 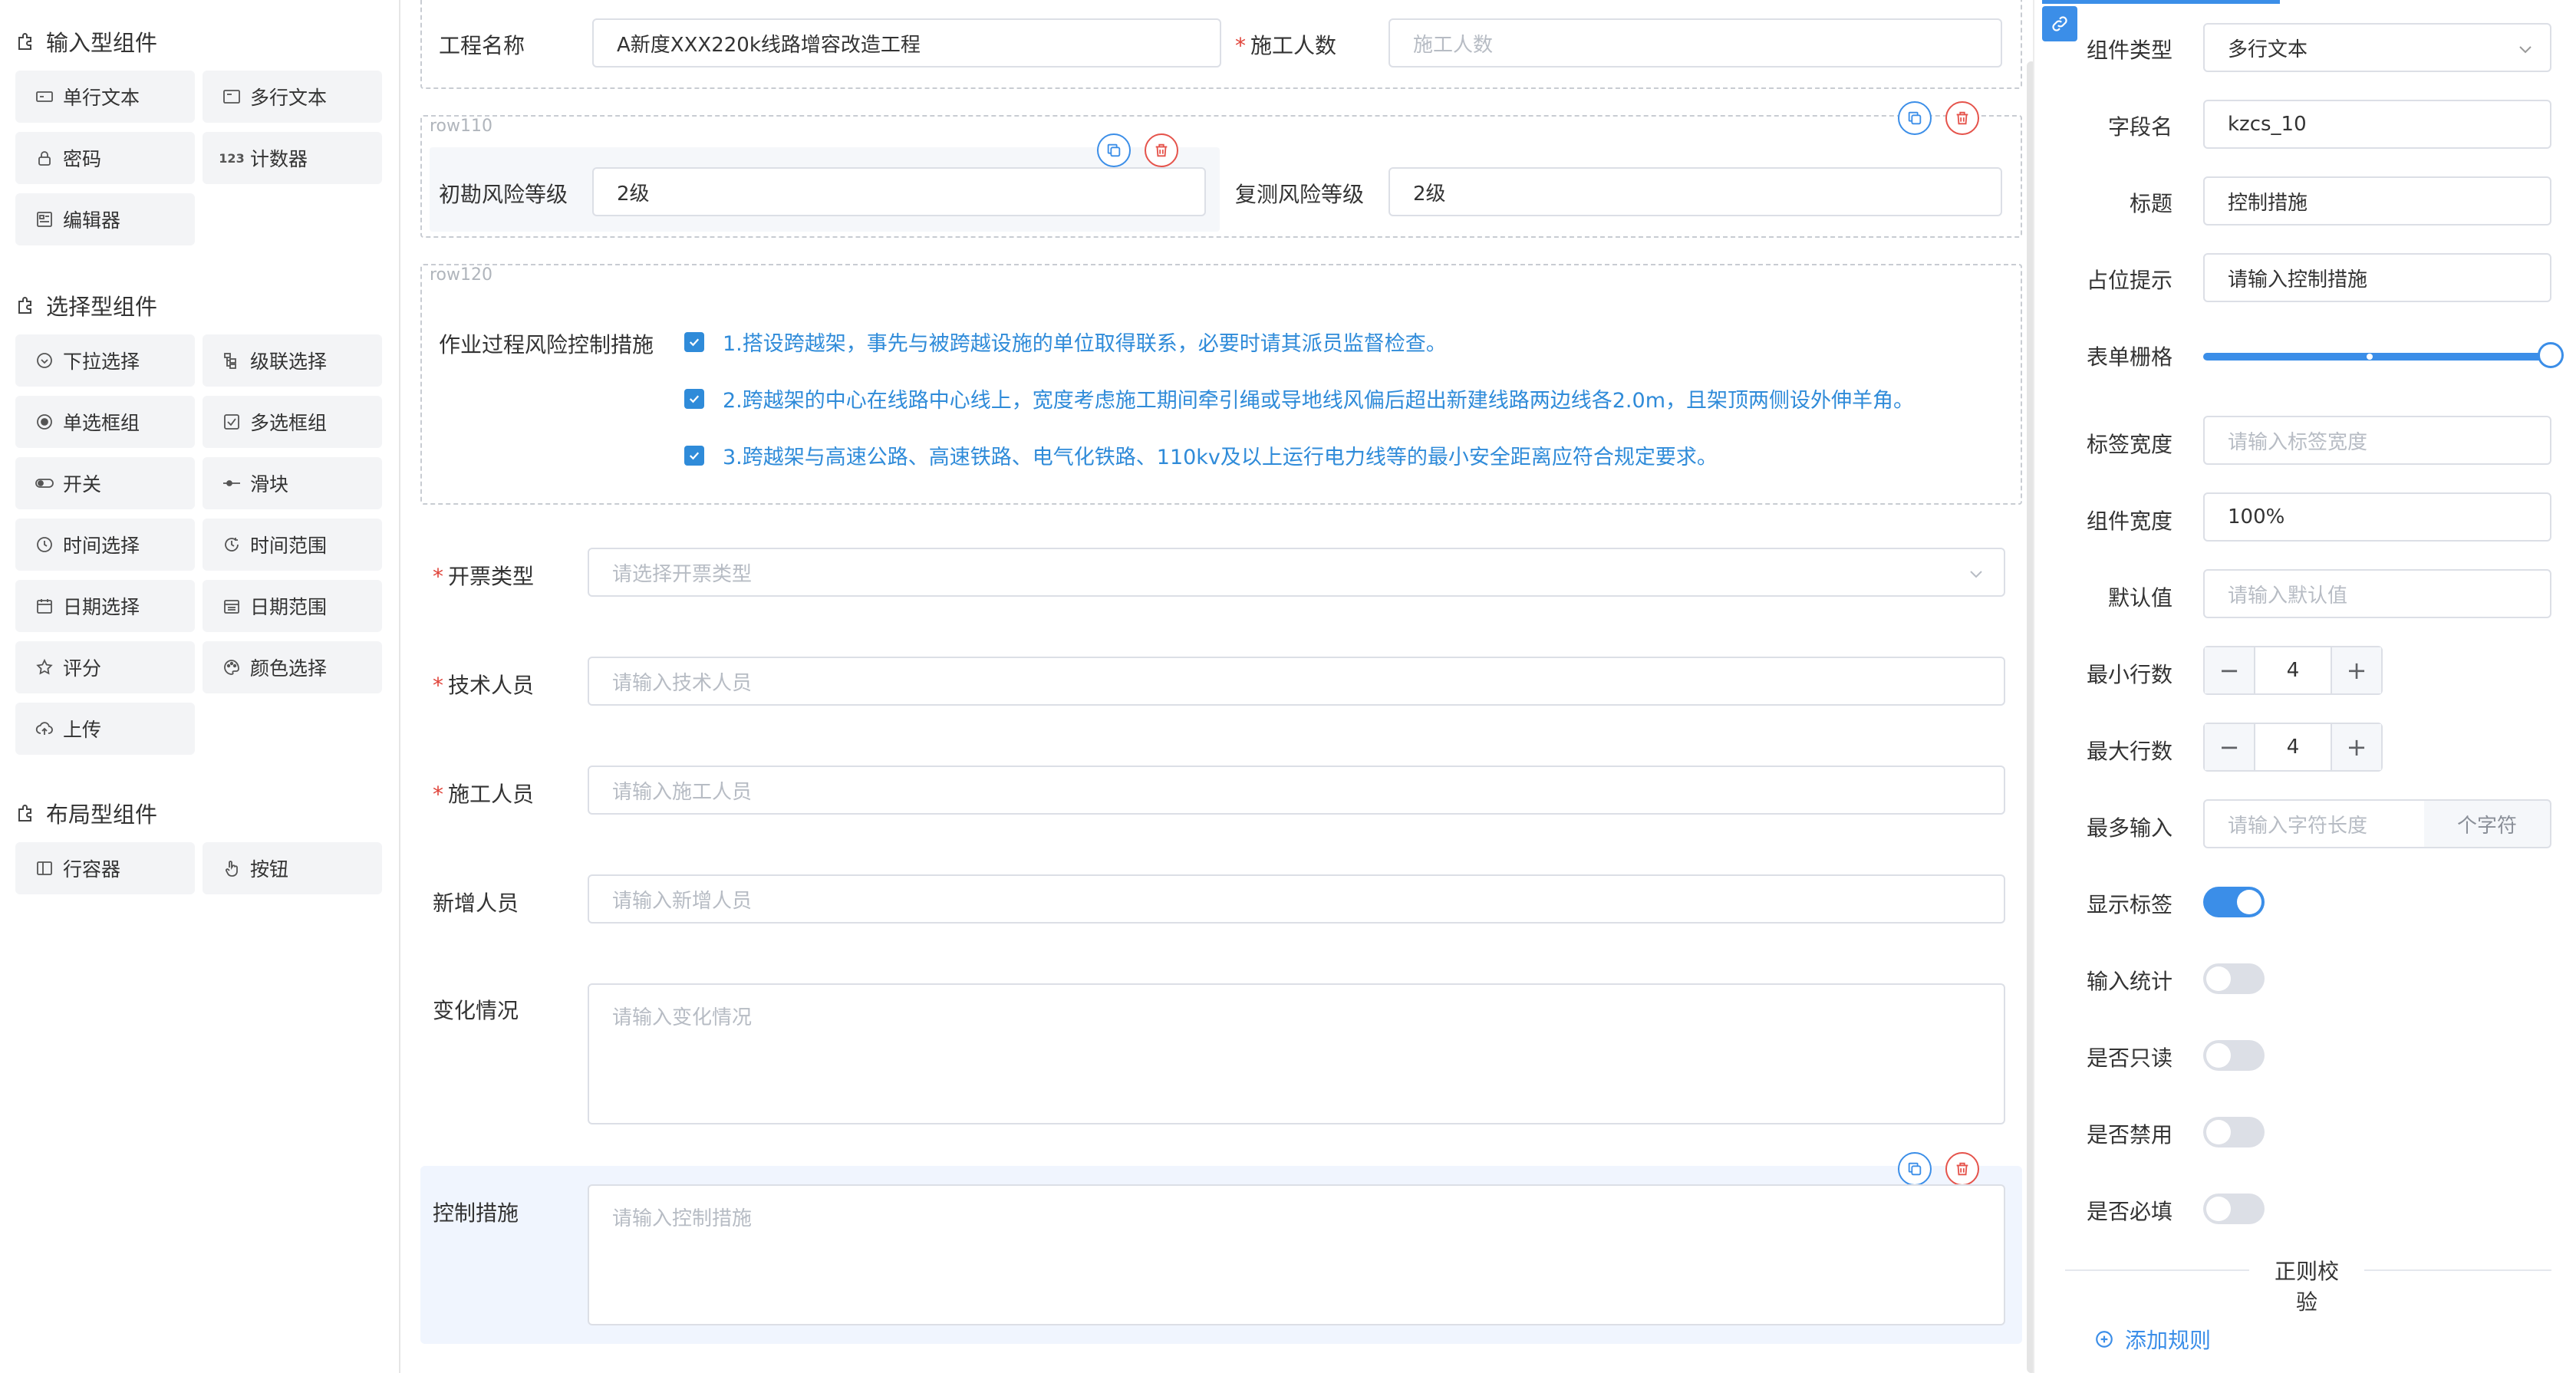 What do you see at coordinates (482, 45) in the screenshot?
I see `project-name-label: 工程名称` at bounding box center [482, 45].